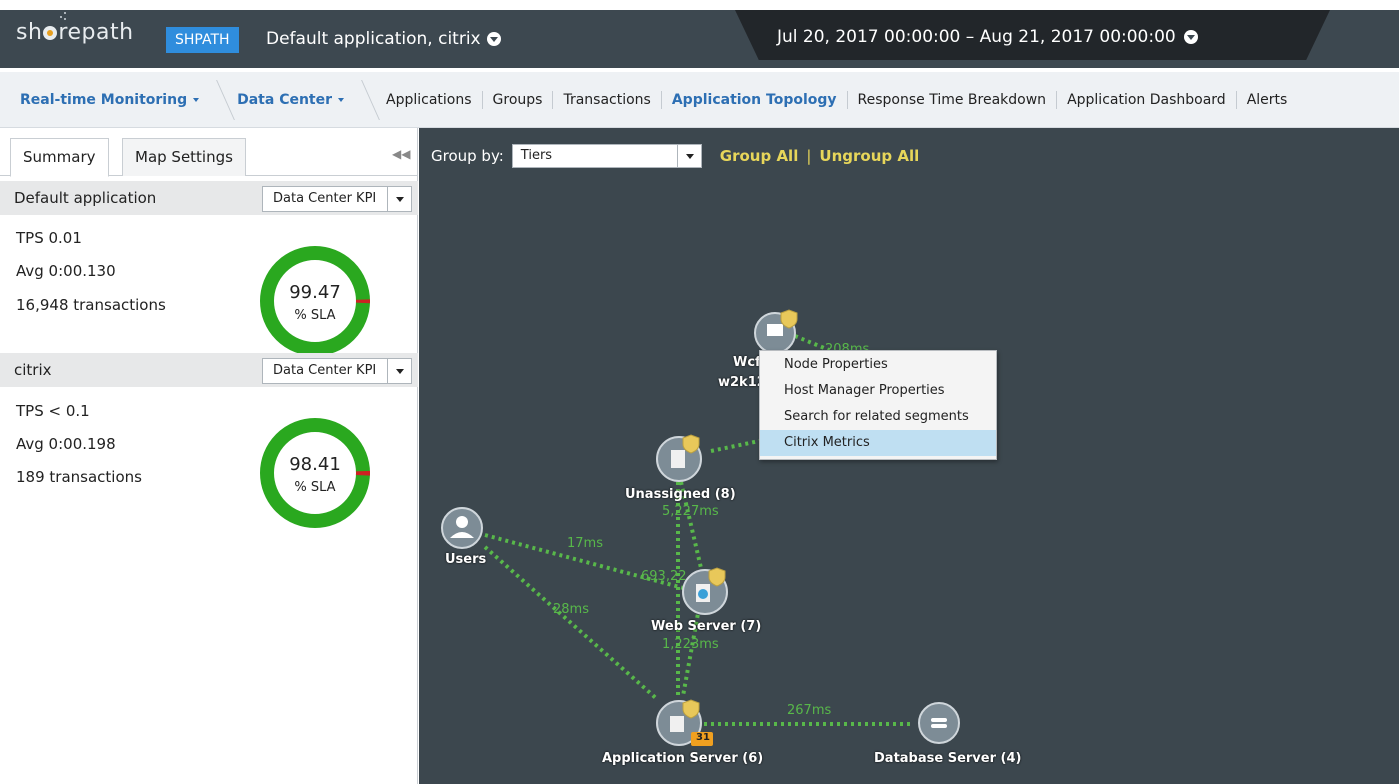 The height and width of the screenshot is (784, 1399). Describe the element at coordinates (33, 370) in the screenshot. I see `kpi-app-name: citrix` at that location.